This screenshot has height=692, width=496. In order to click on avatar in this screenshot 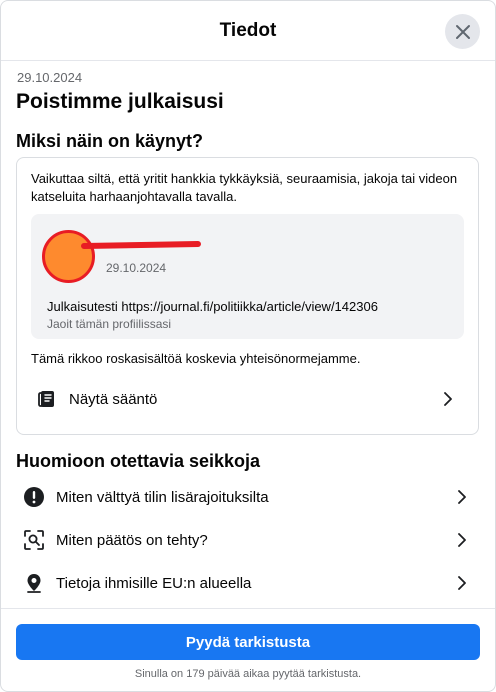, I will do `click(68, 256)`.